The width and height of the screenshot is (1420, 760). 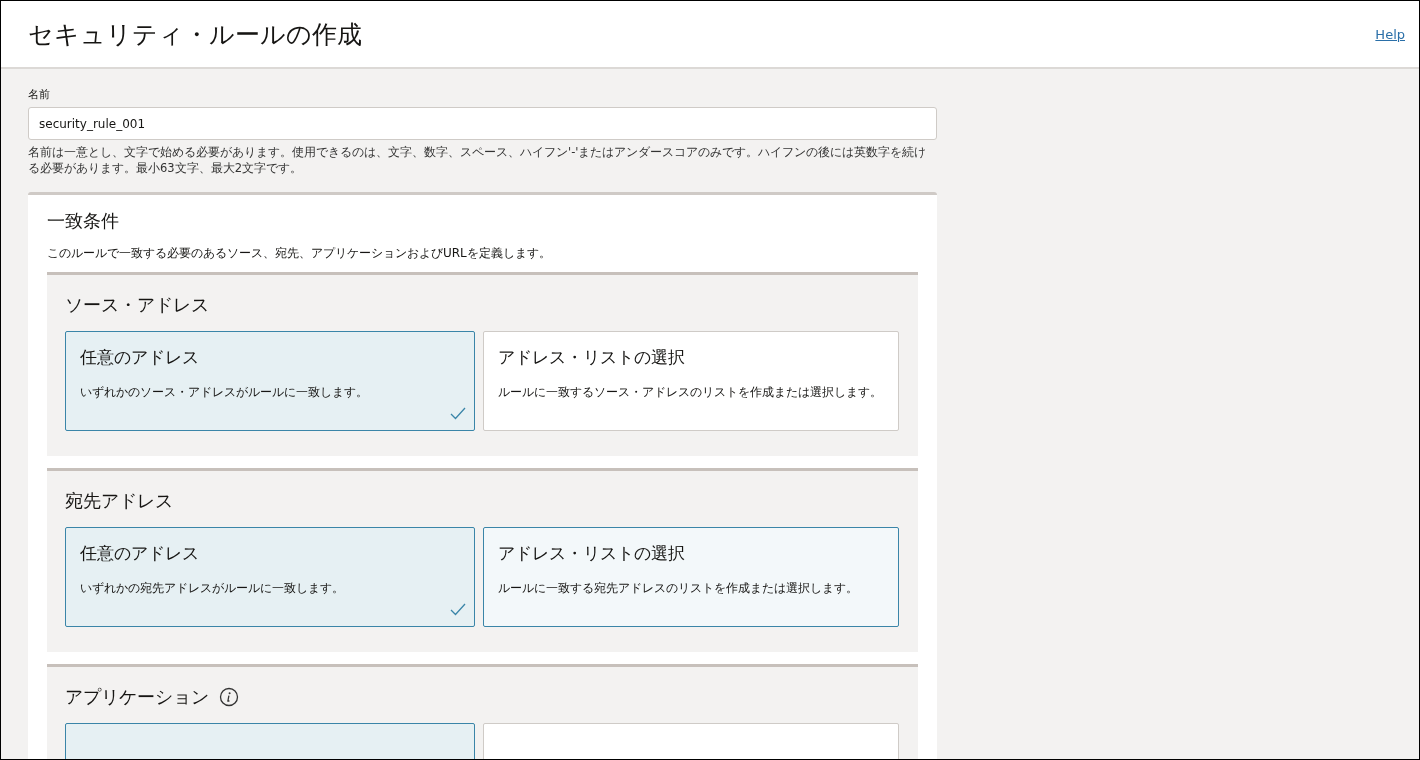 I want to click on section-title: ソース・アドレス, so click(x=137, y=305).